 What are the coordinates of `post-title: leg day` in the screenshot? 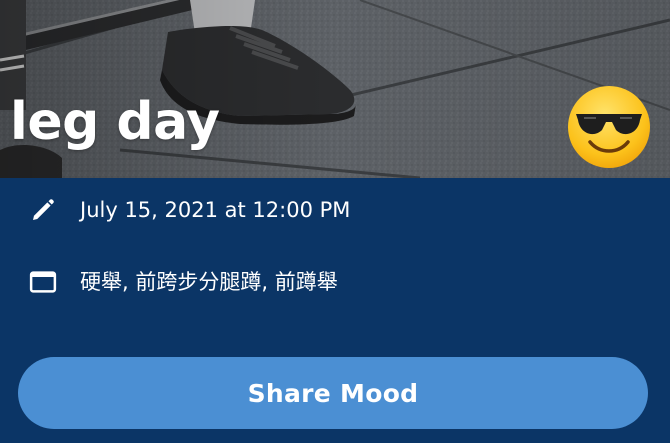 It's located at (115, 122).